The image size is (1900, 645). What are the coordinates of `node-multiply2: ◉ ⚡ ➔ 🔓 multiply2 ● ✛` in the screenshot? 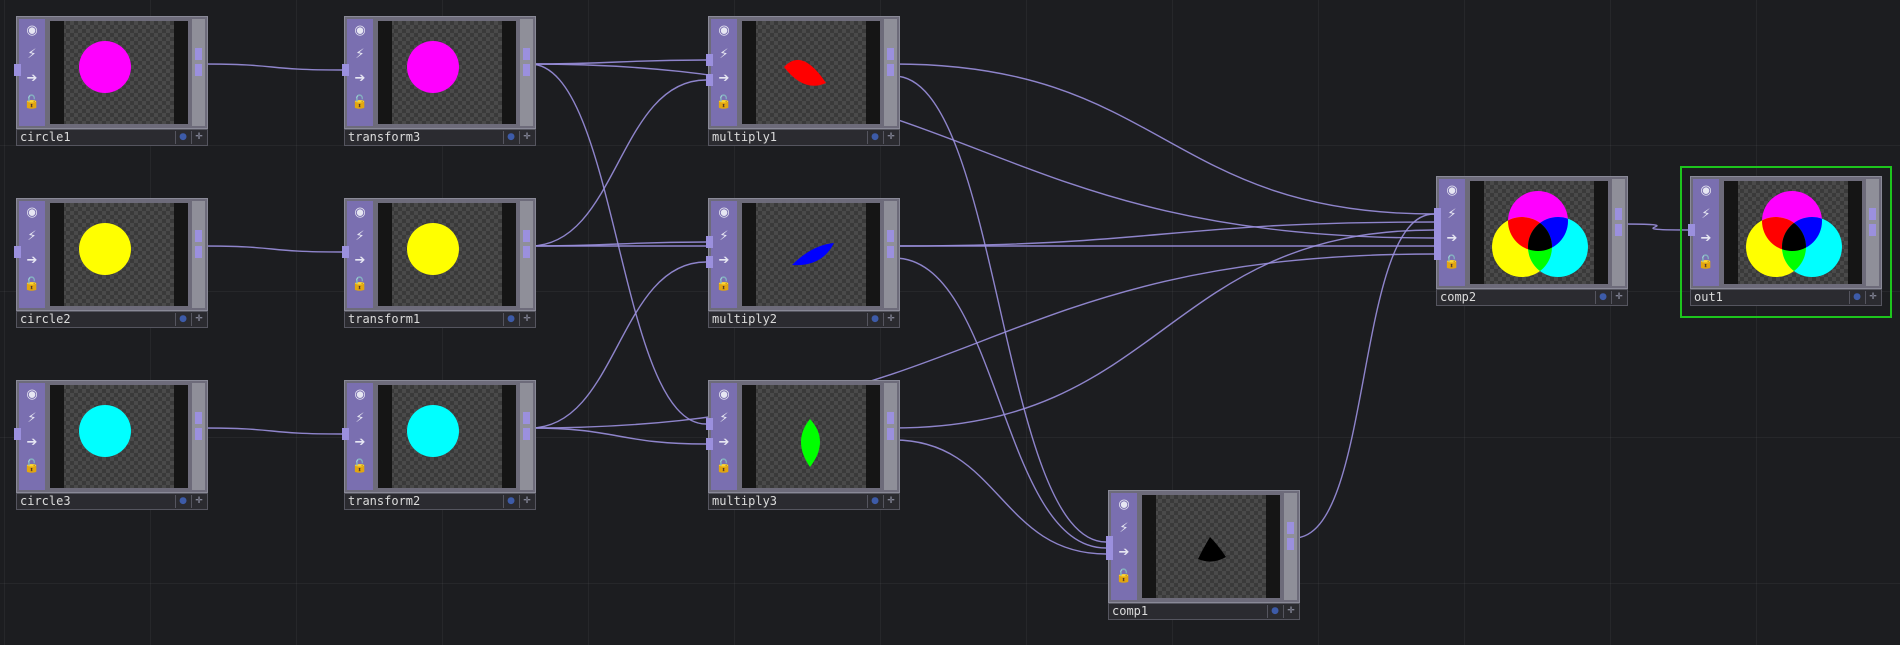 It's located at (803, 264).